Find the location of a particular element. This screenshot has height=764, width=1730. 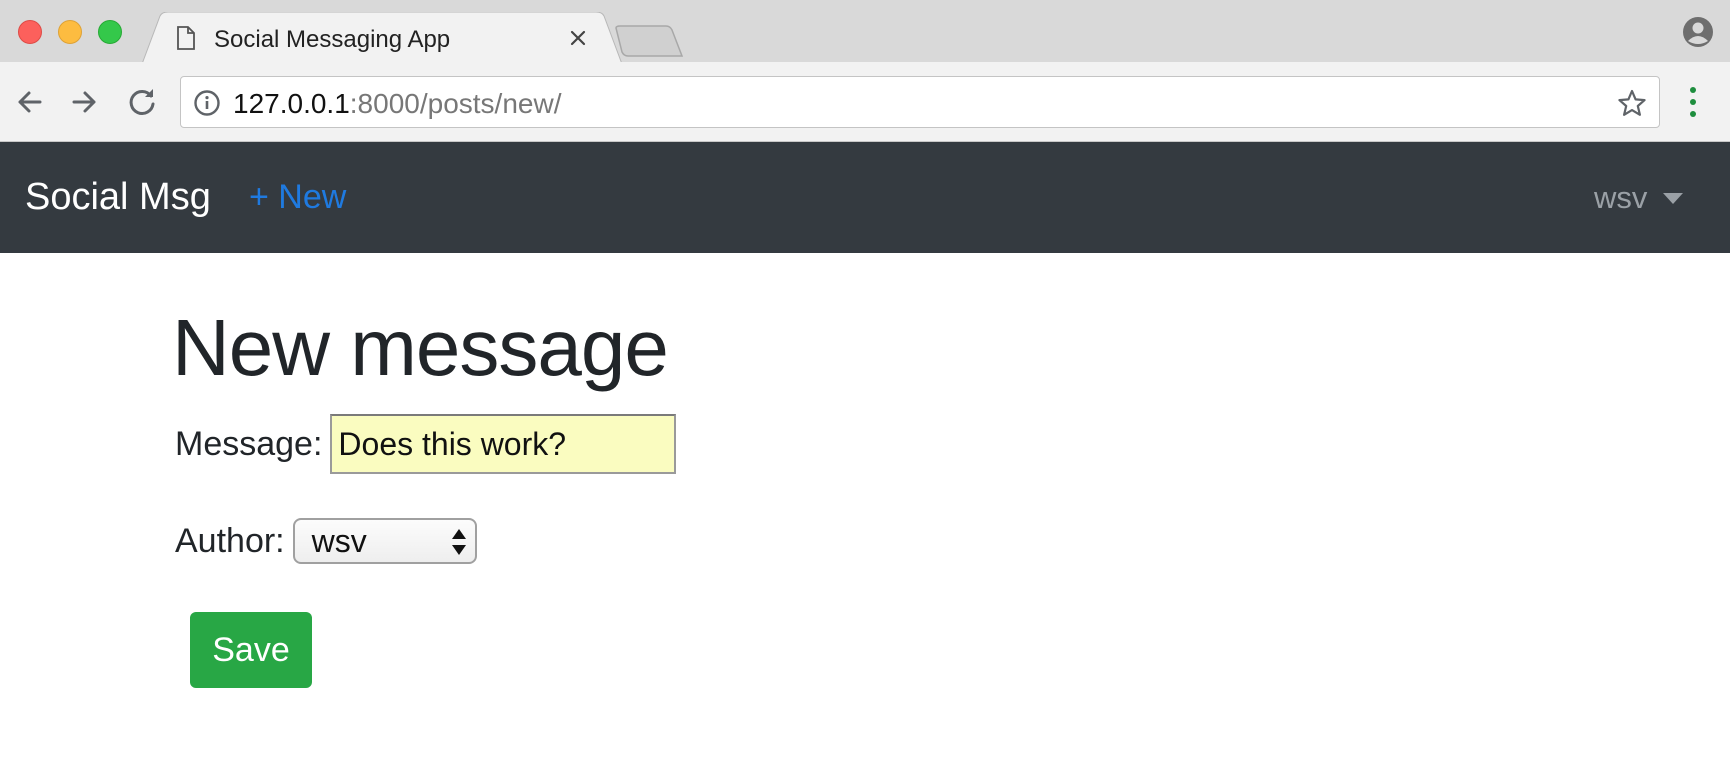

browser-tab-strip: Social Messaging App is located at coordinates (865, 32).